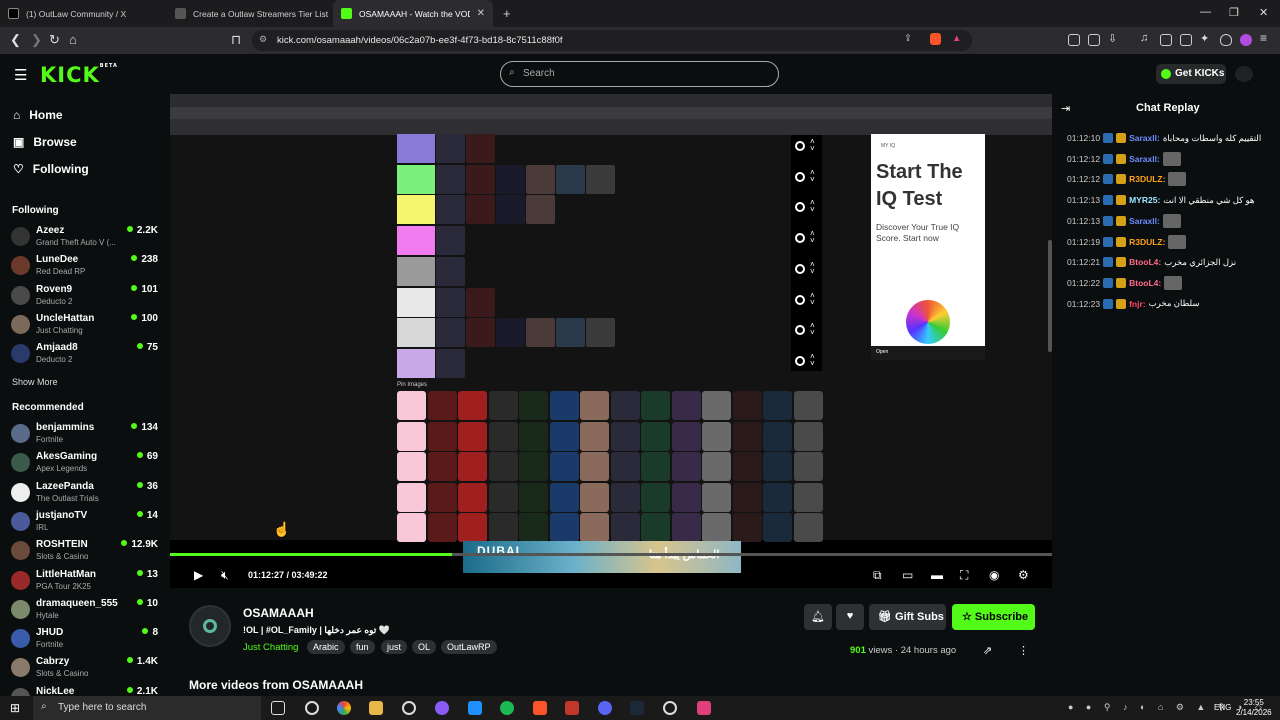 The image size is (1280, 720). Describe the element at coordinates (1144, 200) in the screenshot. I see `chat-username: MYR25:` at that location.